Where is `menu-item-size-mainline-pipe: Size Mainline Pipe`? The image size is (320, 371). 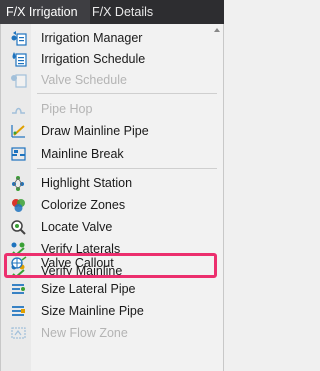
menu-item-size-mainline-pipe: Size Mainline Pipe is located at coordinates (112, 311).